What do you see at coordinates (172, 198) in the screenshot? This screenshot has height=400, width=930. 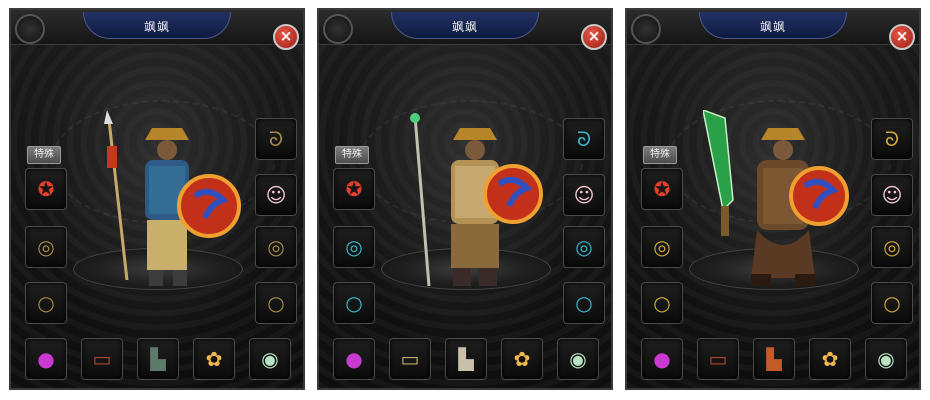 I see `character-model-spear` at bounding box center [172, 198].